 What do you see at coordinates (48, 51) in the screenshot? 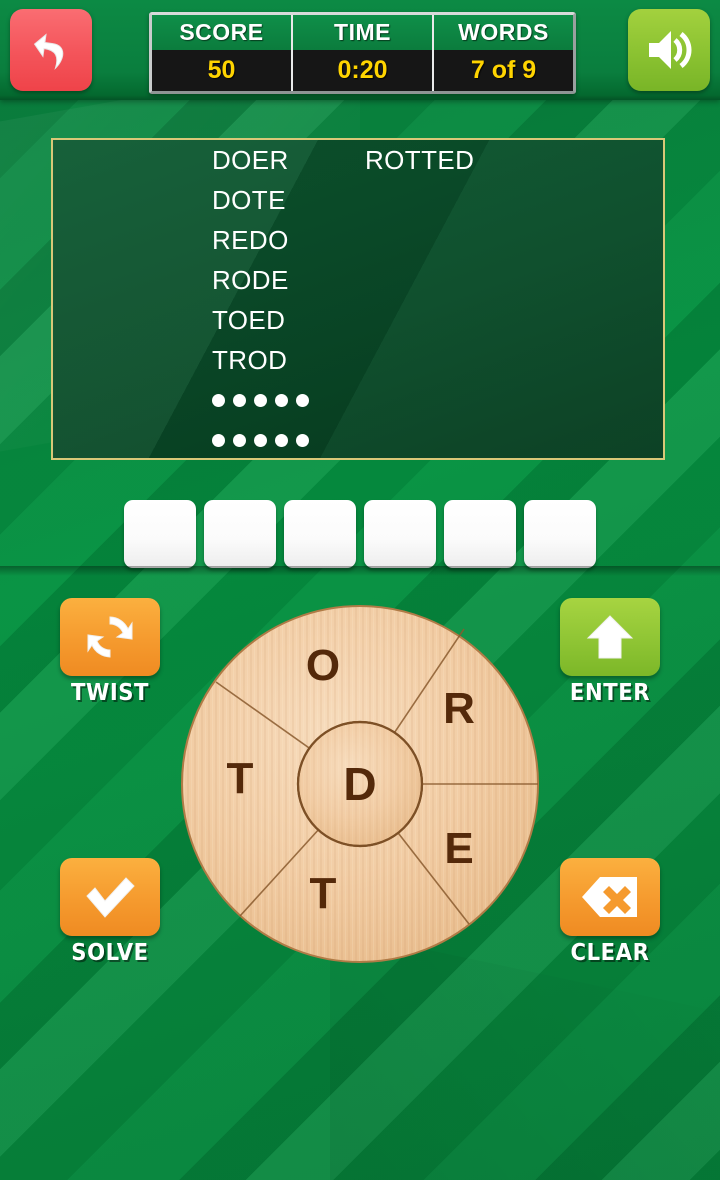
I see `back-arrow-icon` at bounding box center [48, 51].